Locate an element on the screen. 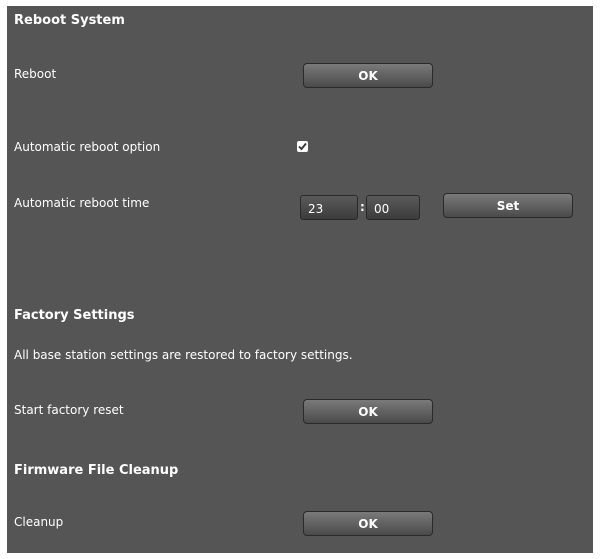  reboot-label: Reboot is located at coordinates (35, 74).